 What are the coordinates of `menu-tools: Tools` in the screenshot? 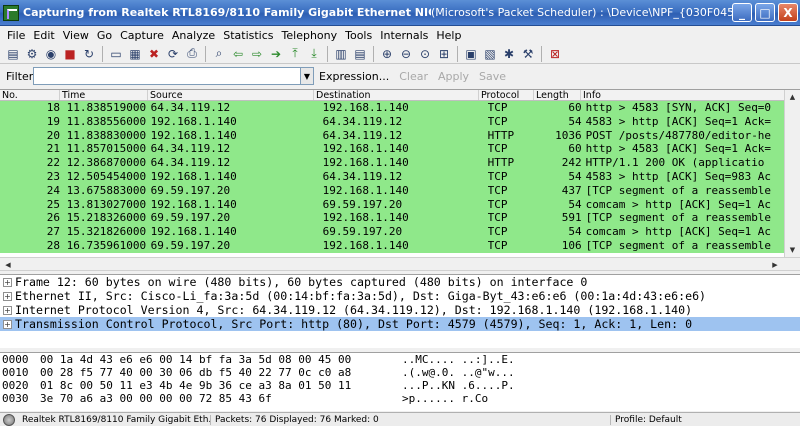 It's located at (358, 35).